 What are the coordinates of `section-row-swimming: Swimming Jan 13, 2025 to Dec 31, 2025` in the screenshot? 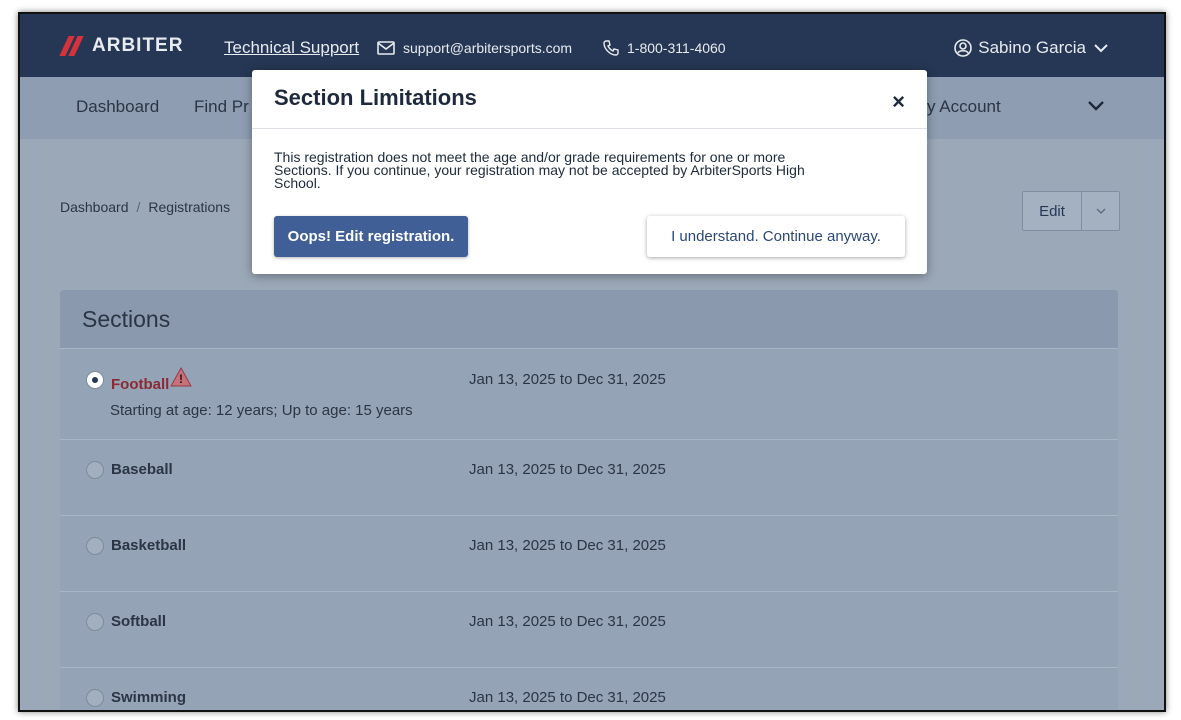 It's located at (589, 688).